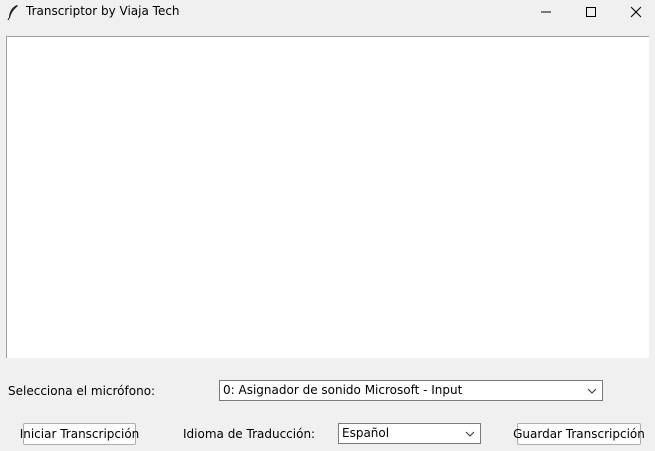 This screenshot has height=451, width=655. I want to click on language-select: Español, so click(409, 433).